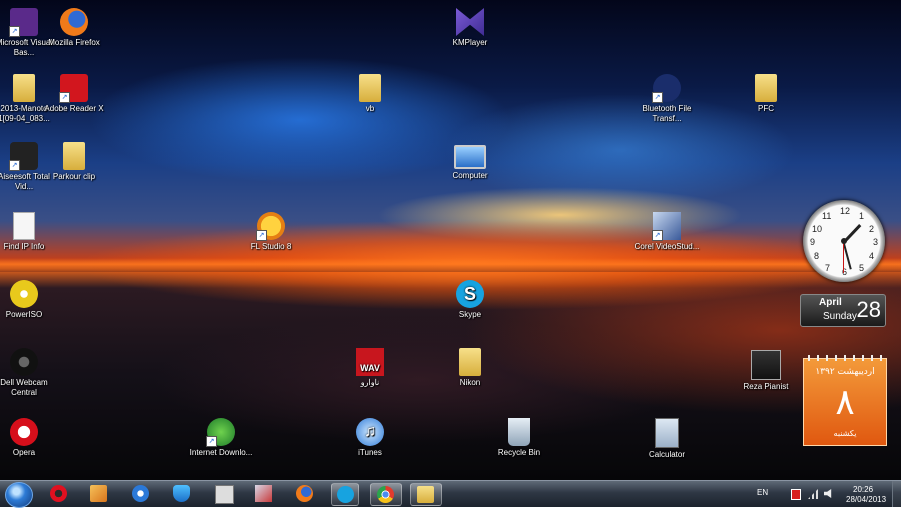  I want to click on recycle-bin-icon, so click(519, 432).